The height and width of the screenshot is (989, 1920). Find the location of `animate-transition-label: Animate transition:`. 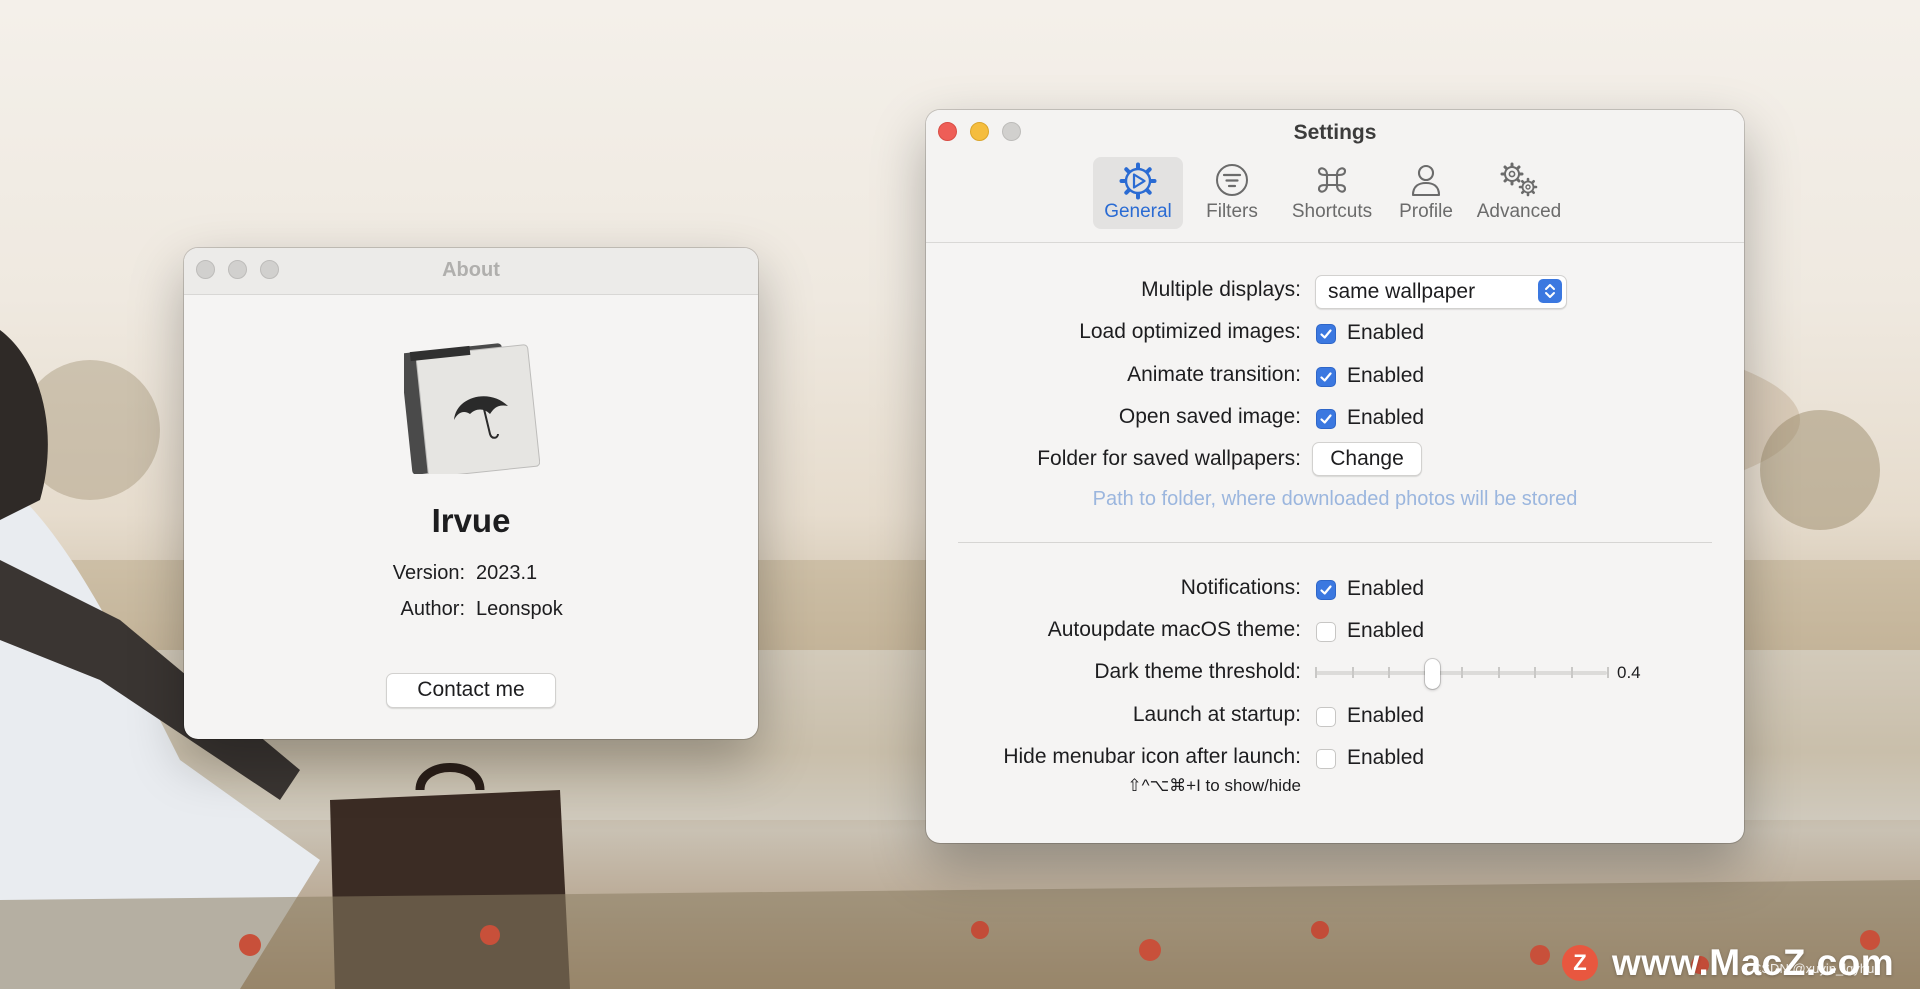

animate-transition-label: Animate transition: is located at coordinates (1214, 374).